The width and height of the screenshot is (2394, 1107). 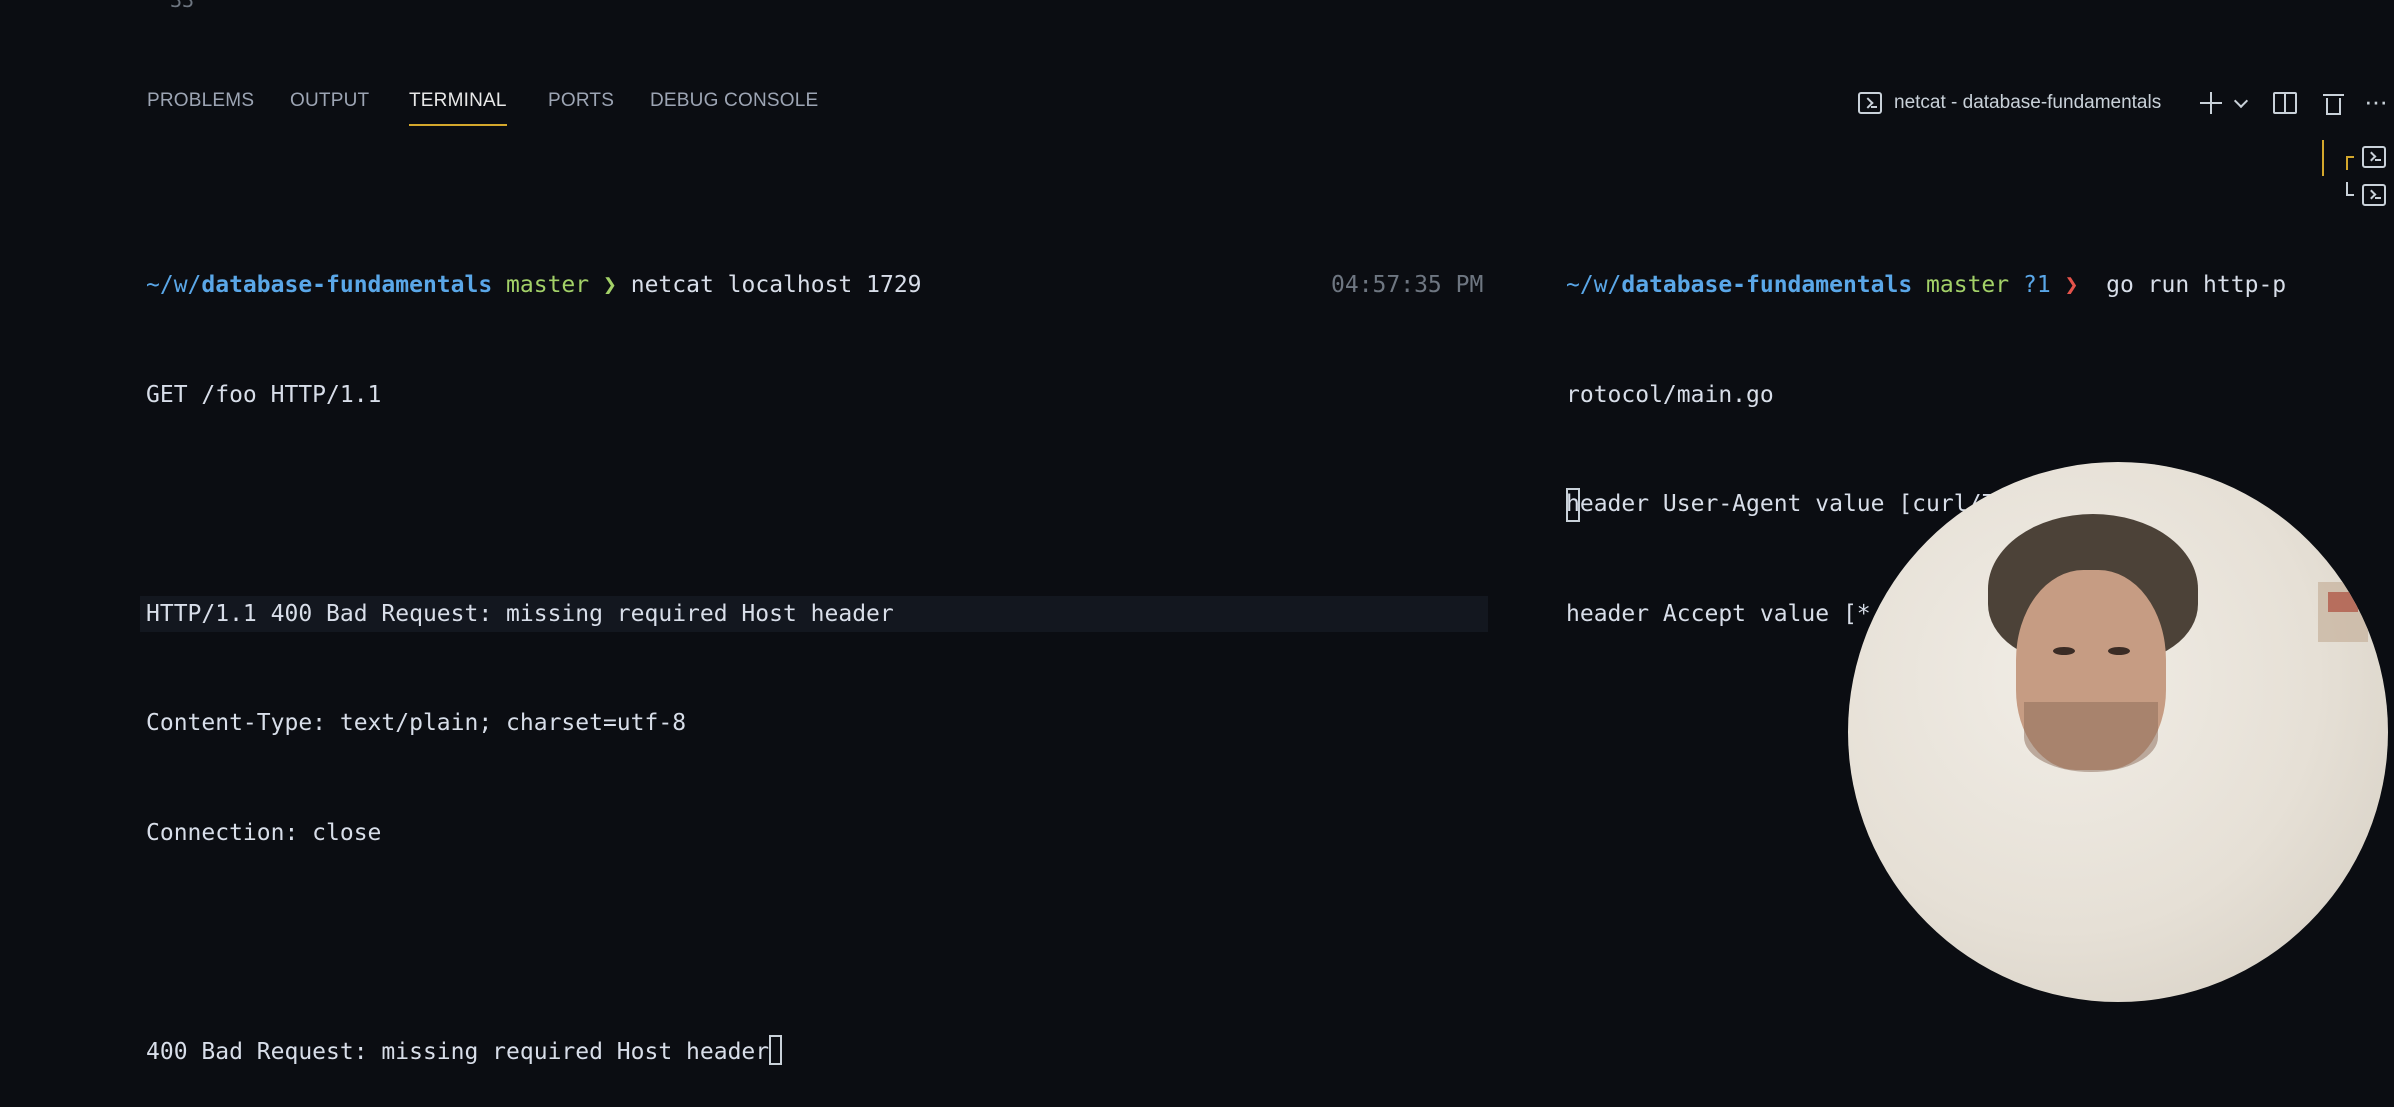 I want to click on terminal-selector: netcat - database-fundamentals, so click(x=2009, y=103).